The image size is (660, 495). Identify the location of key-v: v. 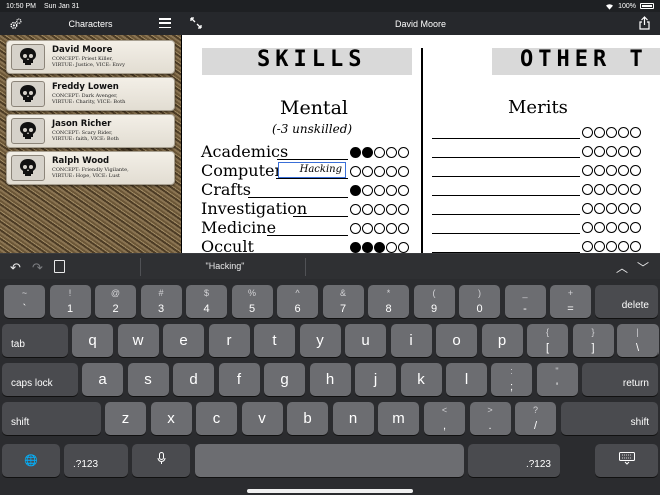
(262, 418).